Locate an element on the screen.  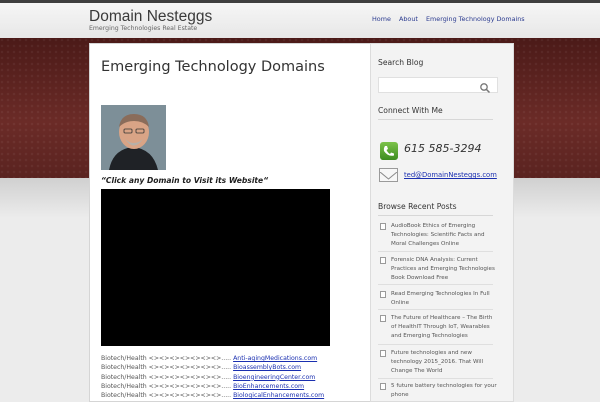
domain-link: BioEnhancements.com is located at coordinates (268, 386).